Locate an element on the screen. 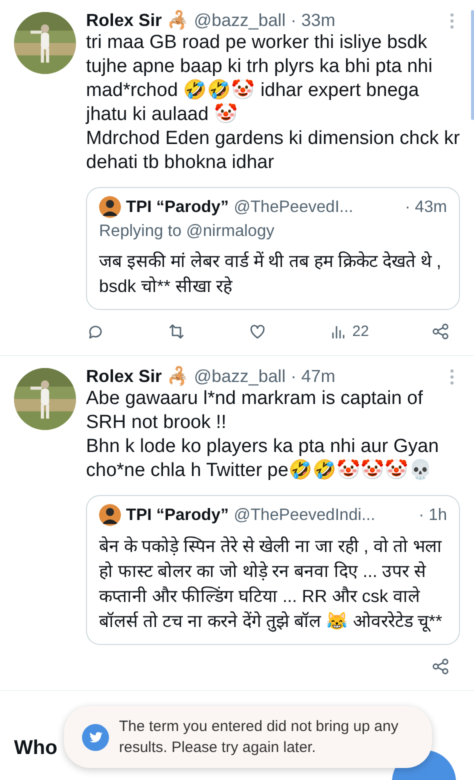  section-heading: Who is located at coordinates (36, 748).